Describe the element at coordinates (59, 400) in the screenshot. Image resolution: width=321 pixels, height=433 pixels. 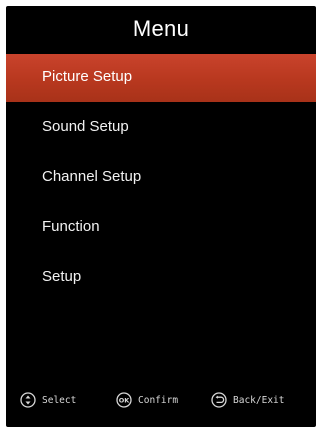
I see `hint-select-label: Select` at that location.